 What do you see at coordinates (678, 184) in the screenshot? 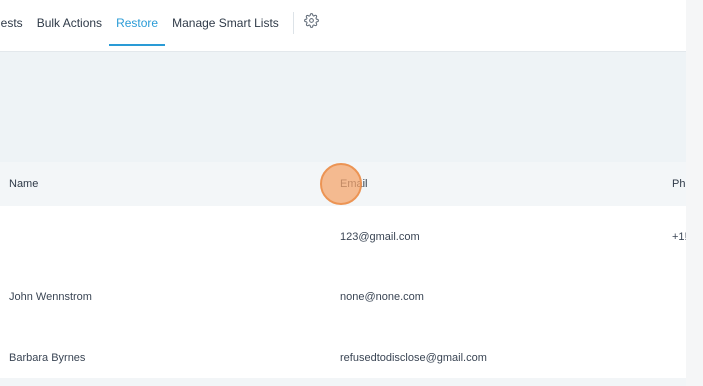
I see `column-header-phone: Ph` at bounding box center [678, 184].